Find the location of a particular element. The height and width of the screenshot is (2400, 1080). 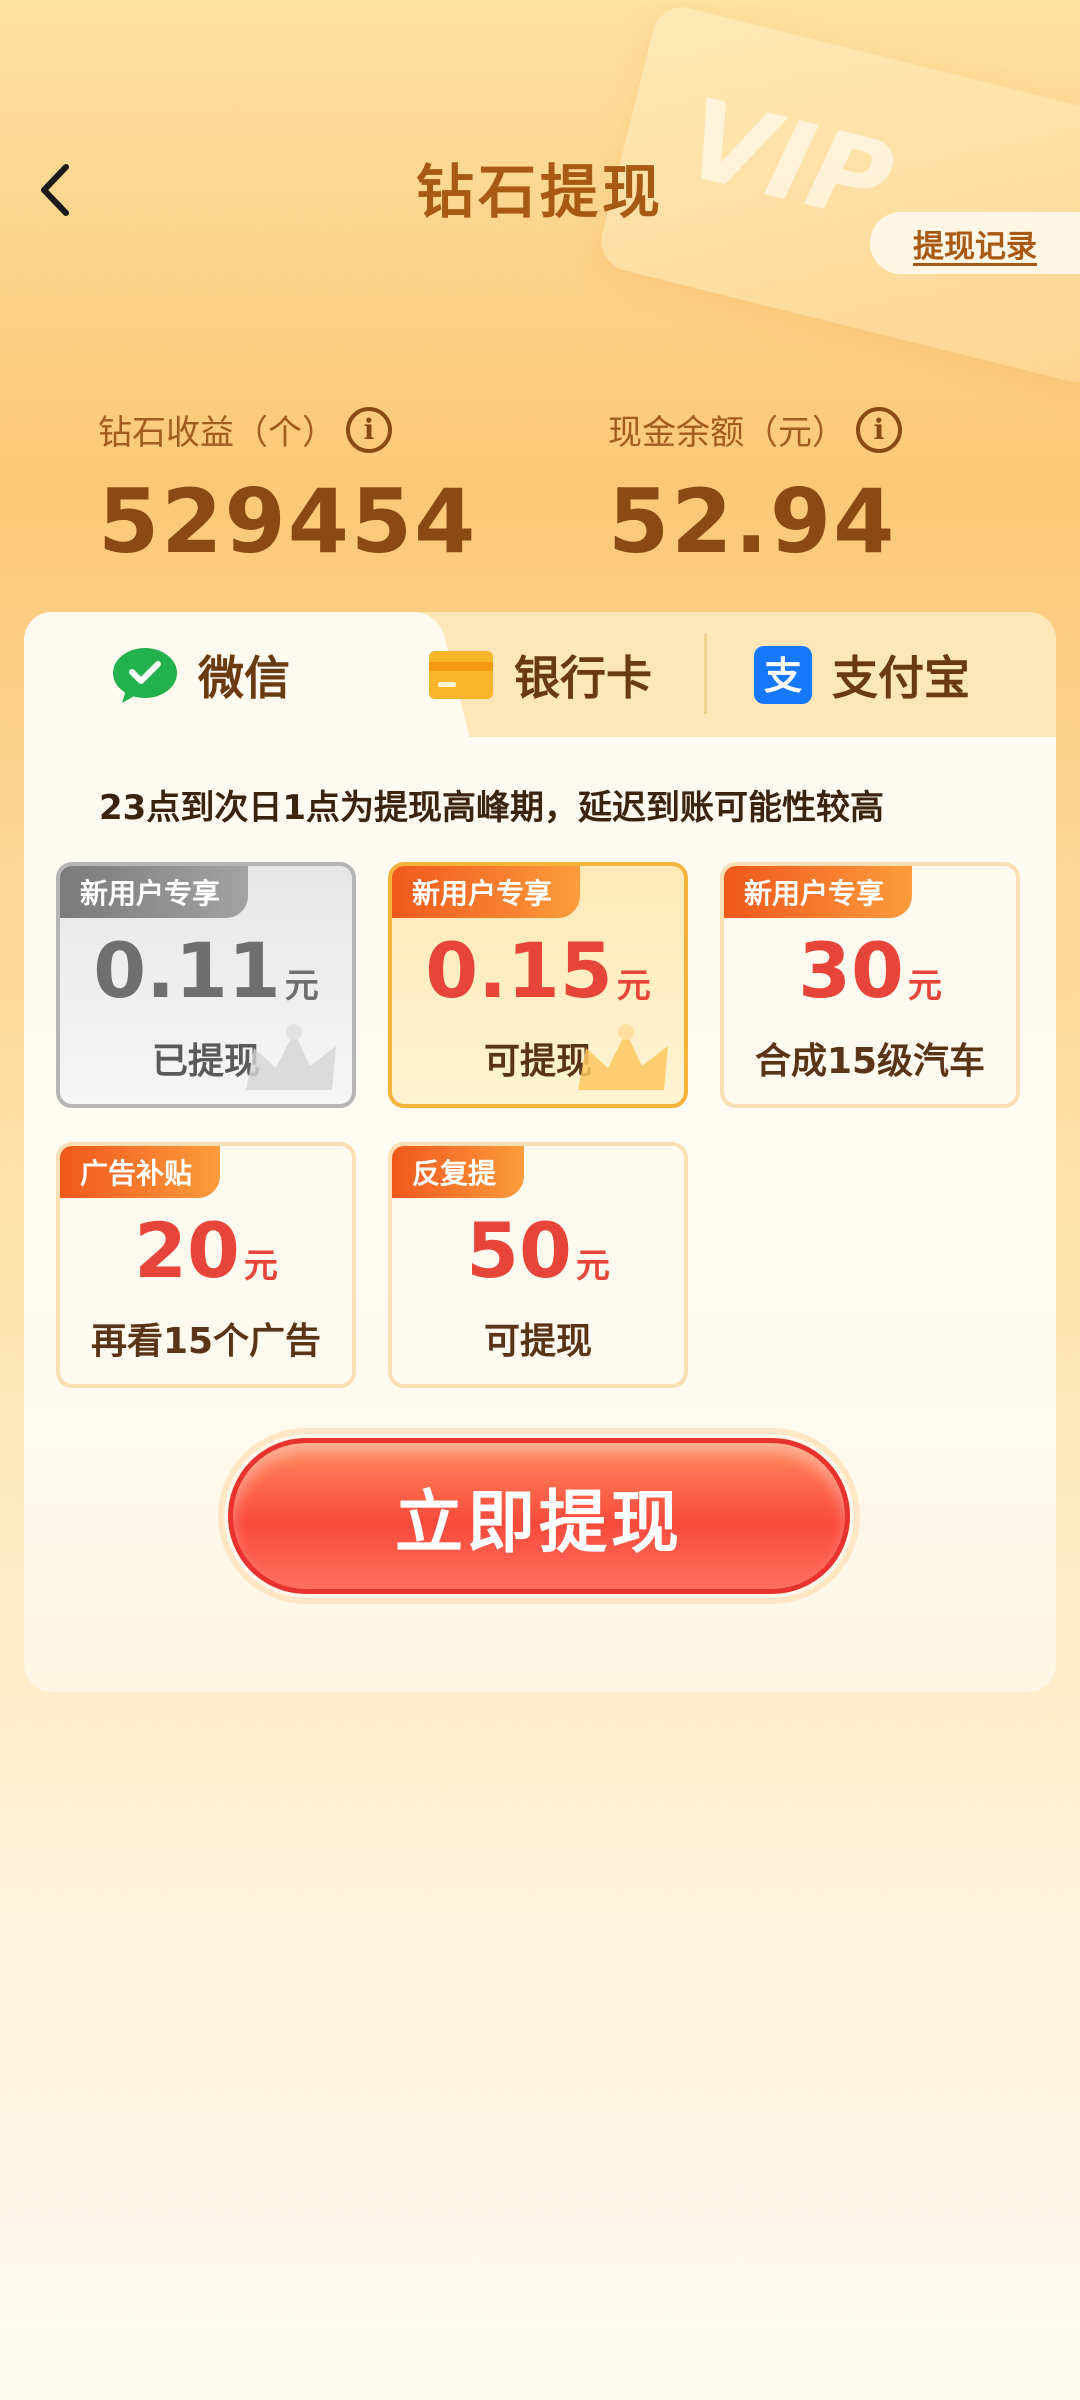

diamond-earnings-stat: 钻石收益（个） i 529454 is located at coordinates (287, 489).